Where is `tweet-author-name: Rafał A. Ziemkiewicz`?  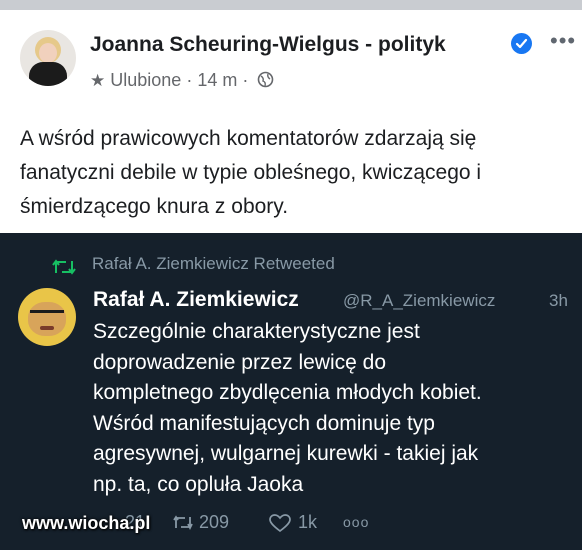
tweet-author-name: Rafał A. Ziemkiewicz is located at coordinates (196, 300).